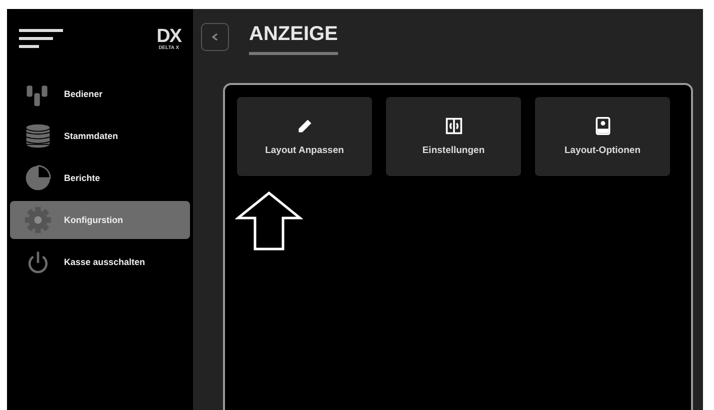 The width and height of the screenshot is (714, 410). What do you see at coordinates (168, 36) in the screenshot?
I see `logo-mark: DX` at bounding box center [168, 36].